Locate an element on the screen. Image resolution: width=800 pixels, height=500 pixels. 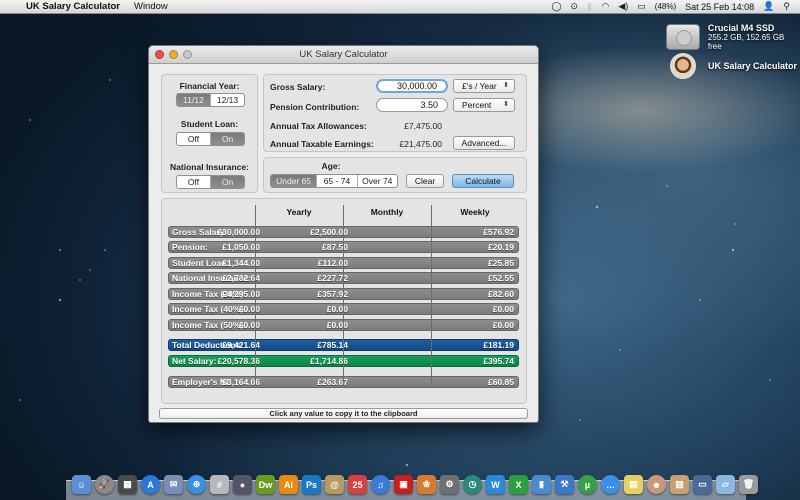
dock-stickies-icon: ▤ is located at coordinates (633, 484).